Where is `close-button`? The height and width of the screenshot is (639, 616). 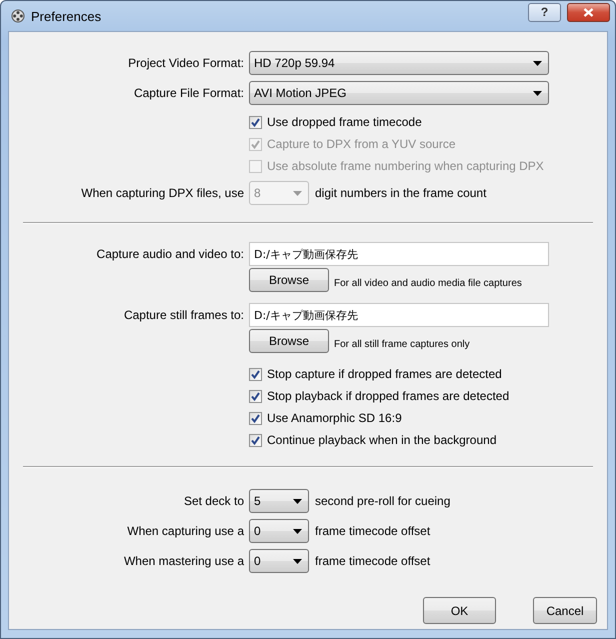 close-button is located at coordinates (588, 12).